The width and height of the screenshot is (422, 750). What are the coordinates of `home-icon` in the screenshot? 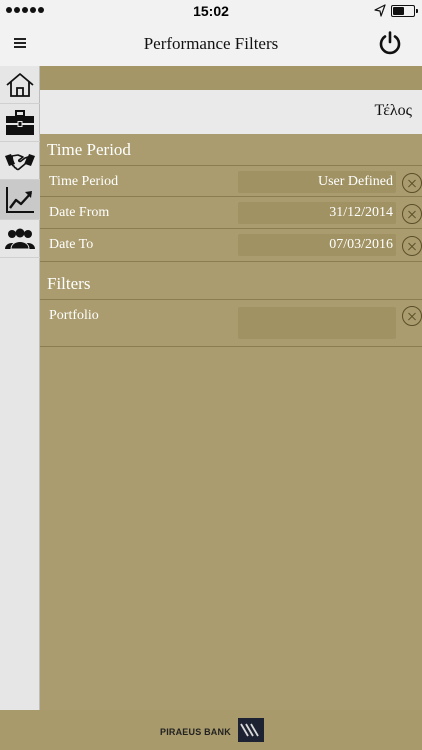 It's located at (20, 84).